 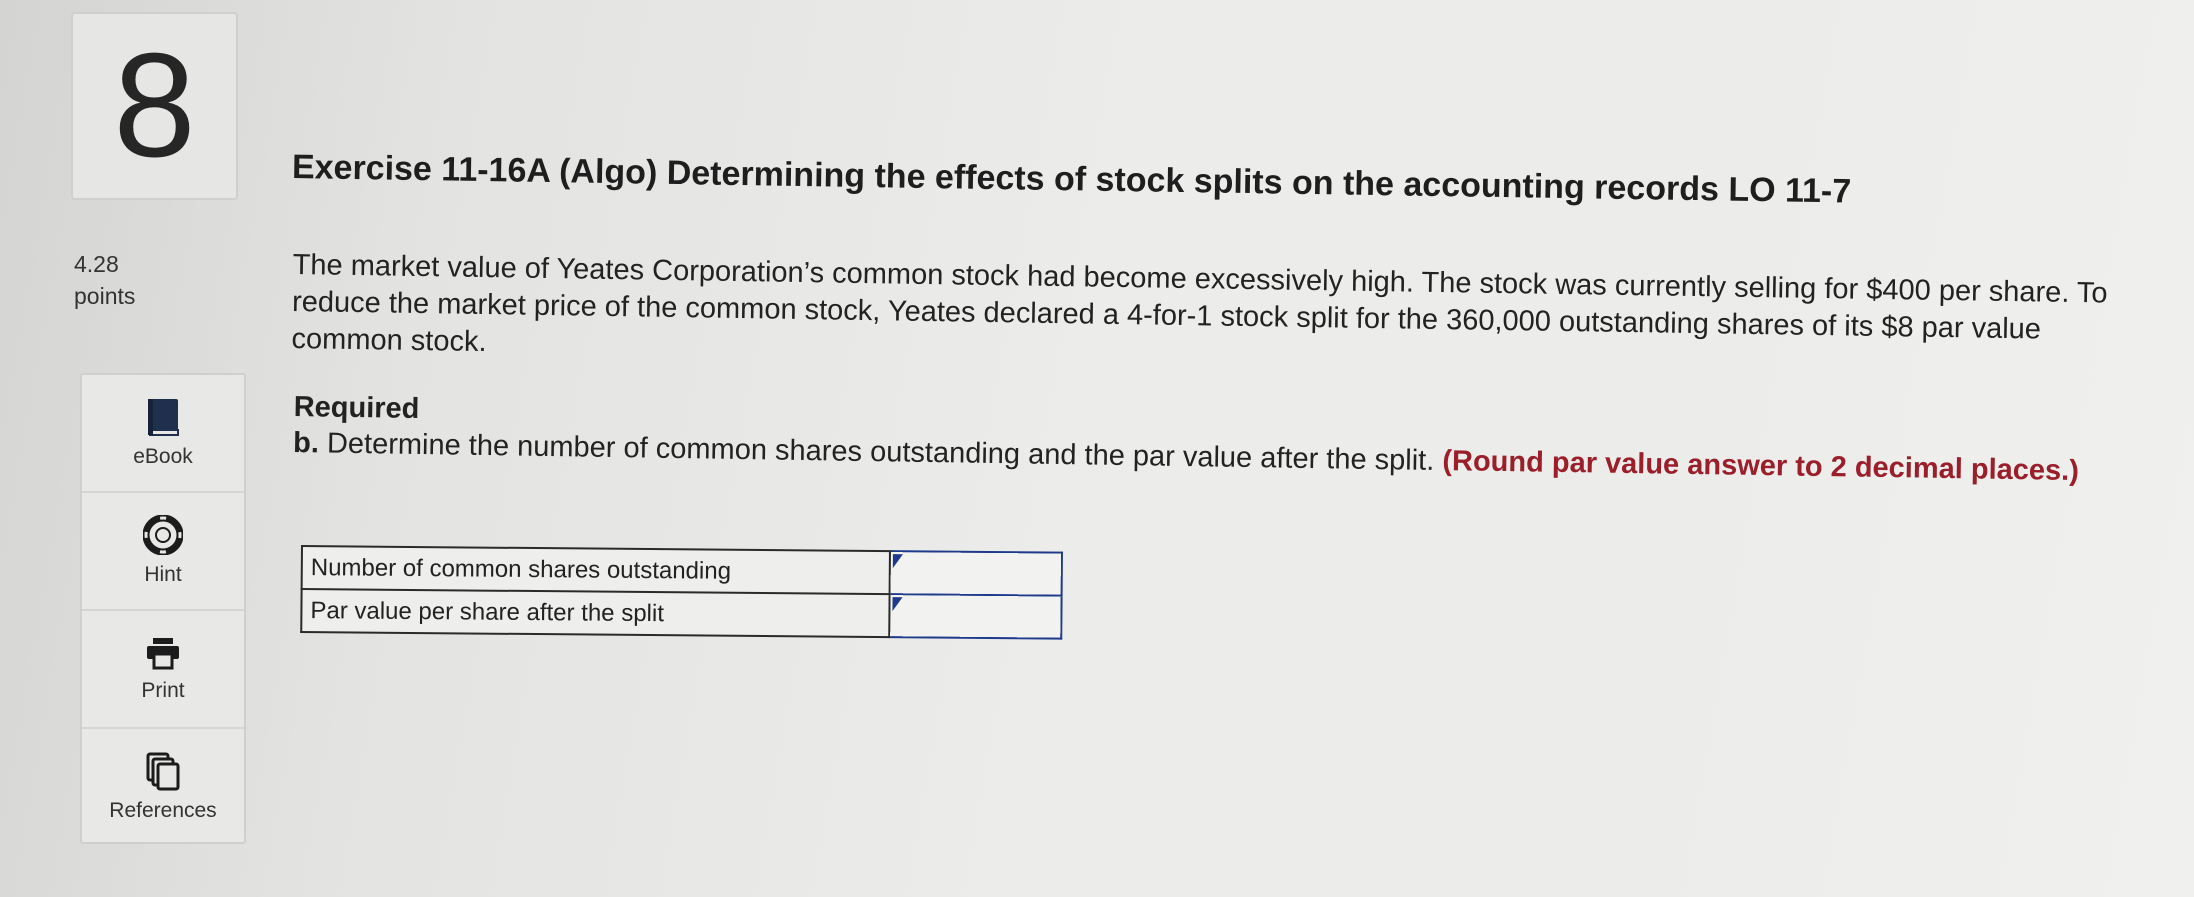 I want to click on points-label: points, so click(x=105, y=296).